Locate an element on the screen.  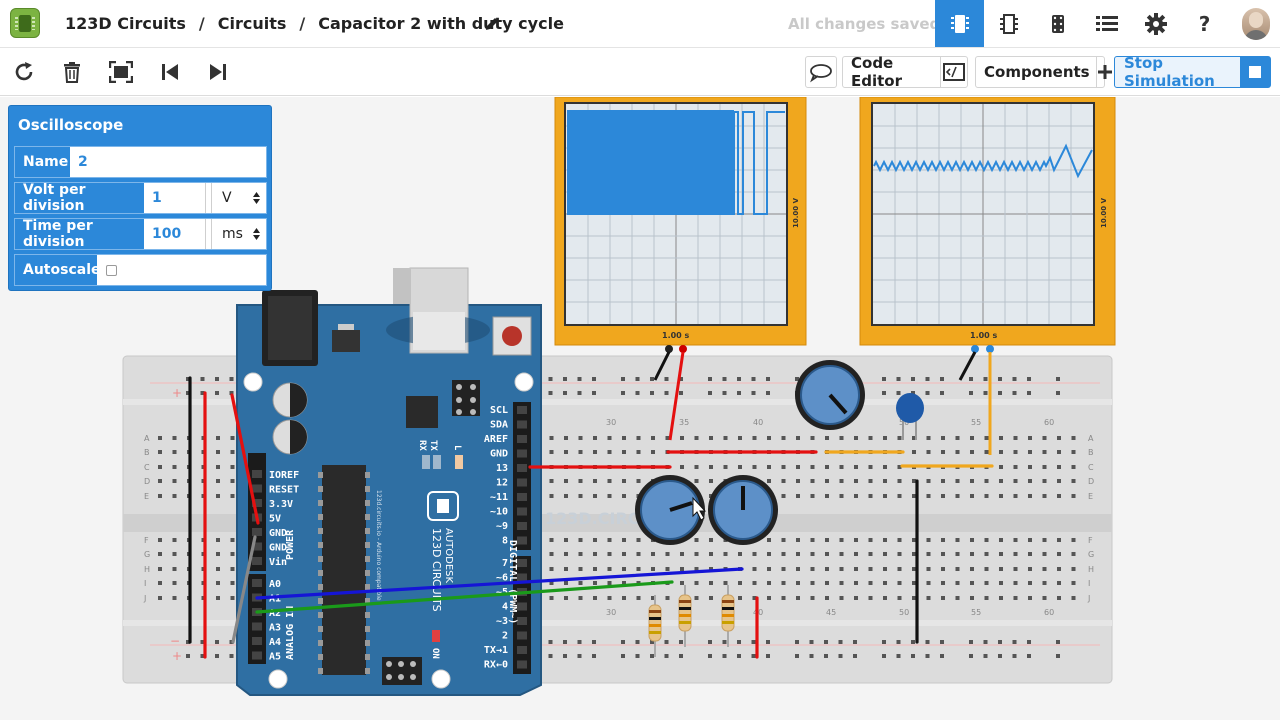
digital-pin-label: SCL is located at coordinates (499, 410).